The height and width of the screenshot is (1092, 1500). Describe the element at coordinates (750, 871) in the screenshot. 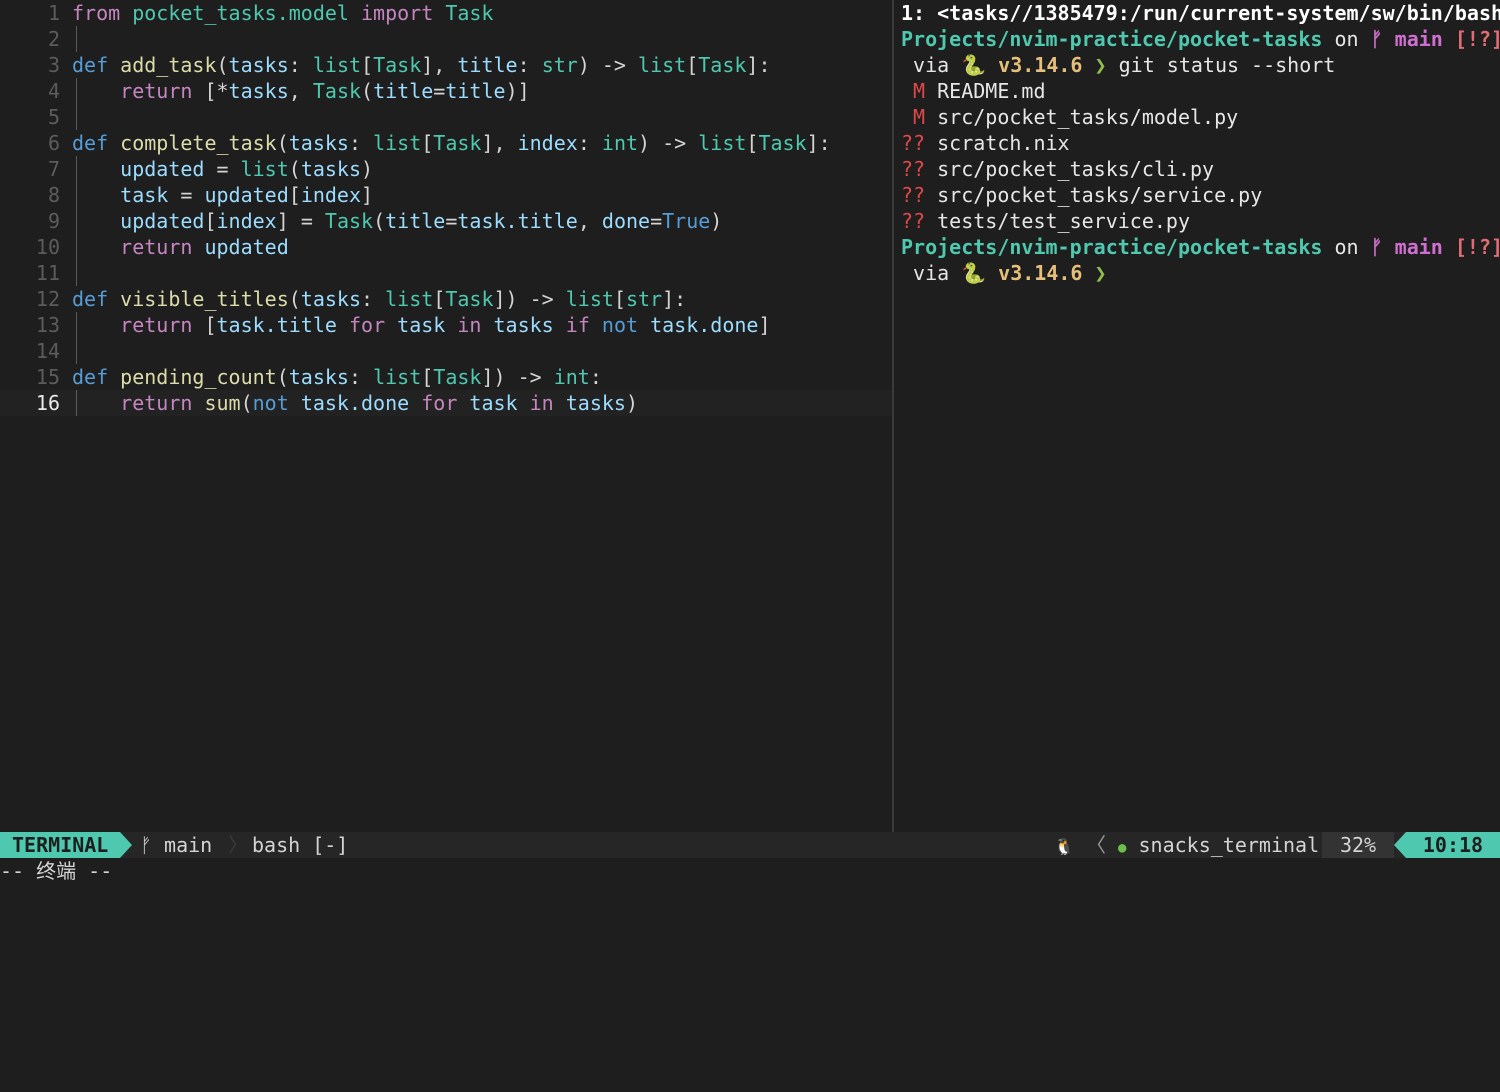

I see `command-line: -- 终端 --` at that location.